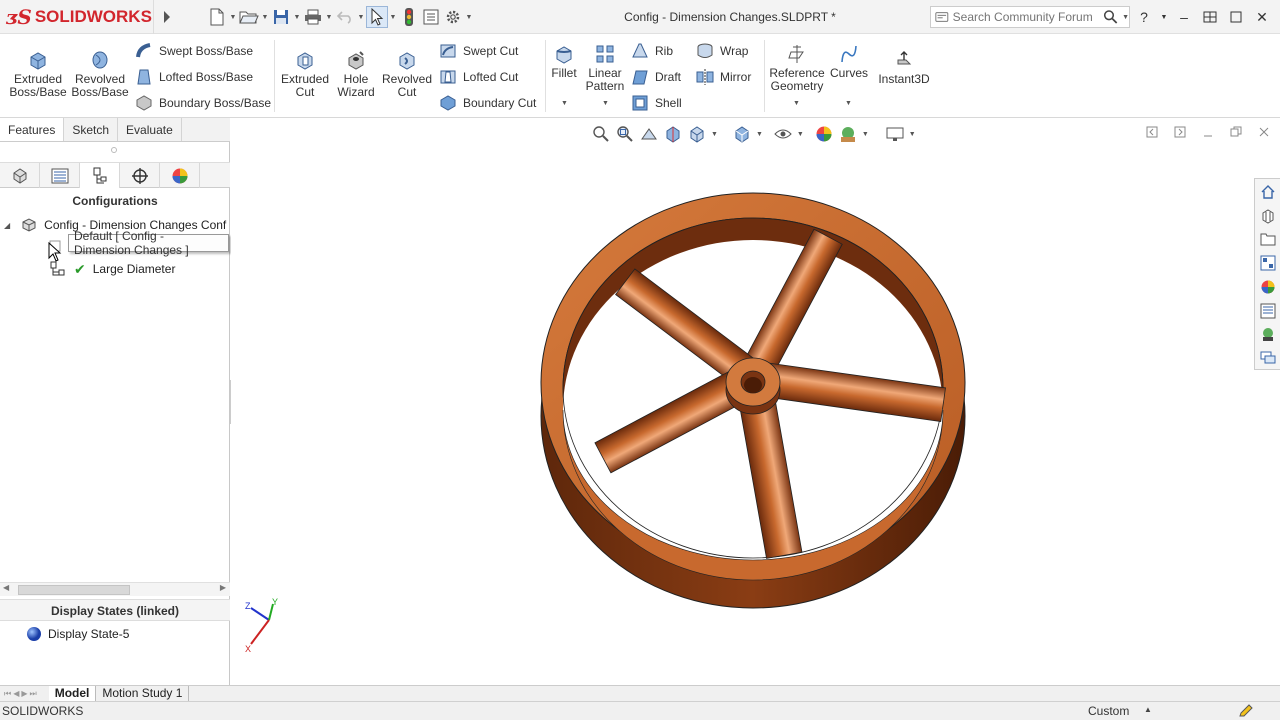 The height and width of the screenshot is (720, 1280). What do you see at coordinates (407, 74) in the screenshot?
I see `revolved-cut-button: Revolved Cut` at bounding box center [407, 74].